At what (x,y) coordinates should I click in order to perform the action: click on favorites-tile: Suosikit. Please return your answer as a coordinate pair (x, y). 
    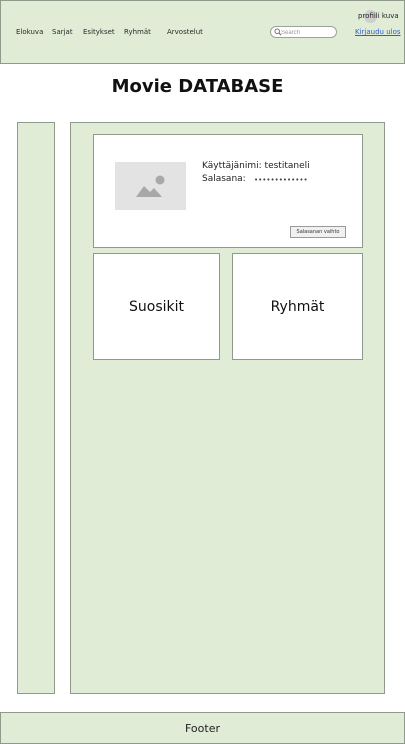
    Looking at the image, I should click on (156, 306).